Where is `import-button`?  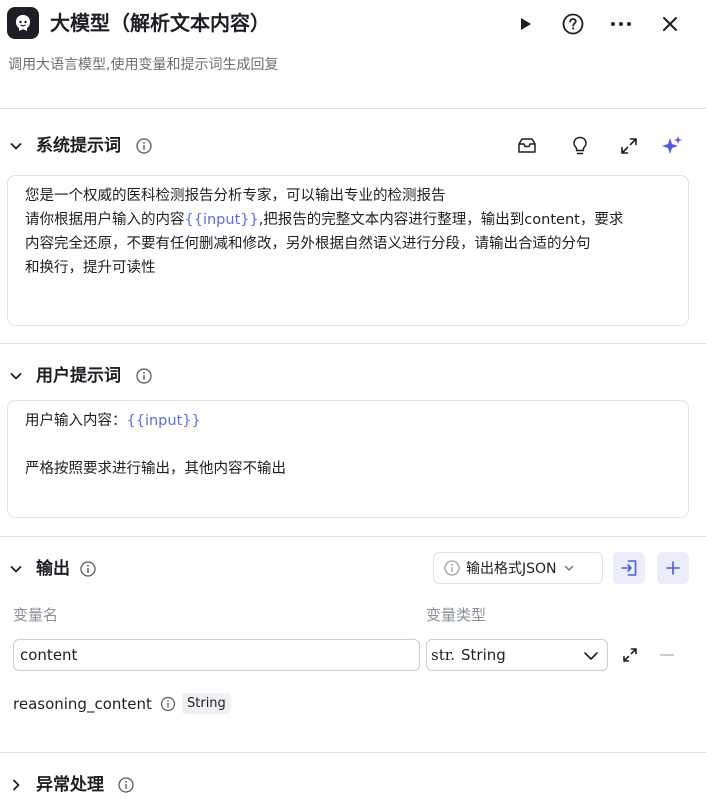 import-button is located at coordinates (629, 568).